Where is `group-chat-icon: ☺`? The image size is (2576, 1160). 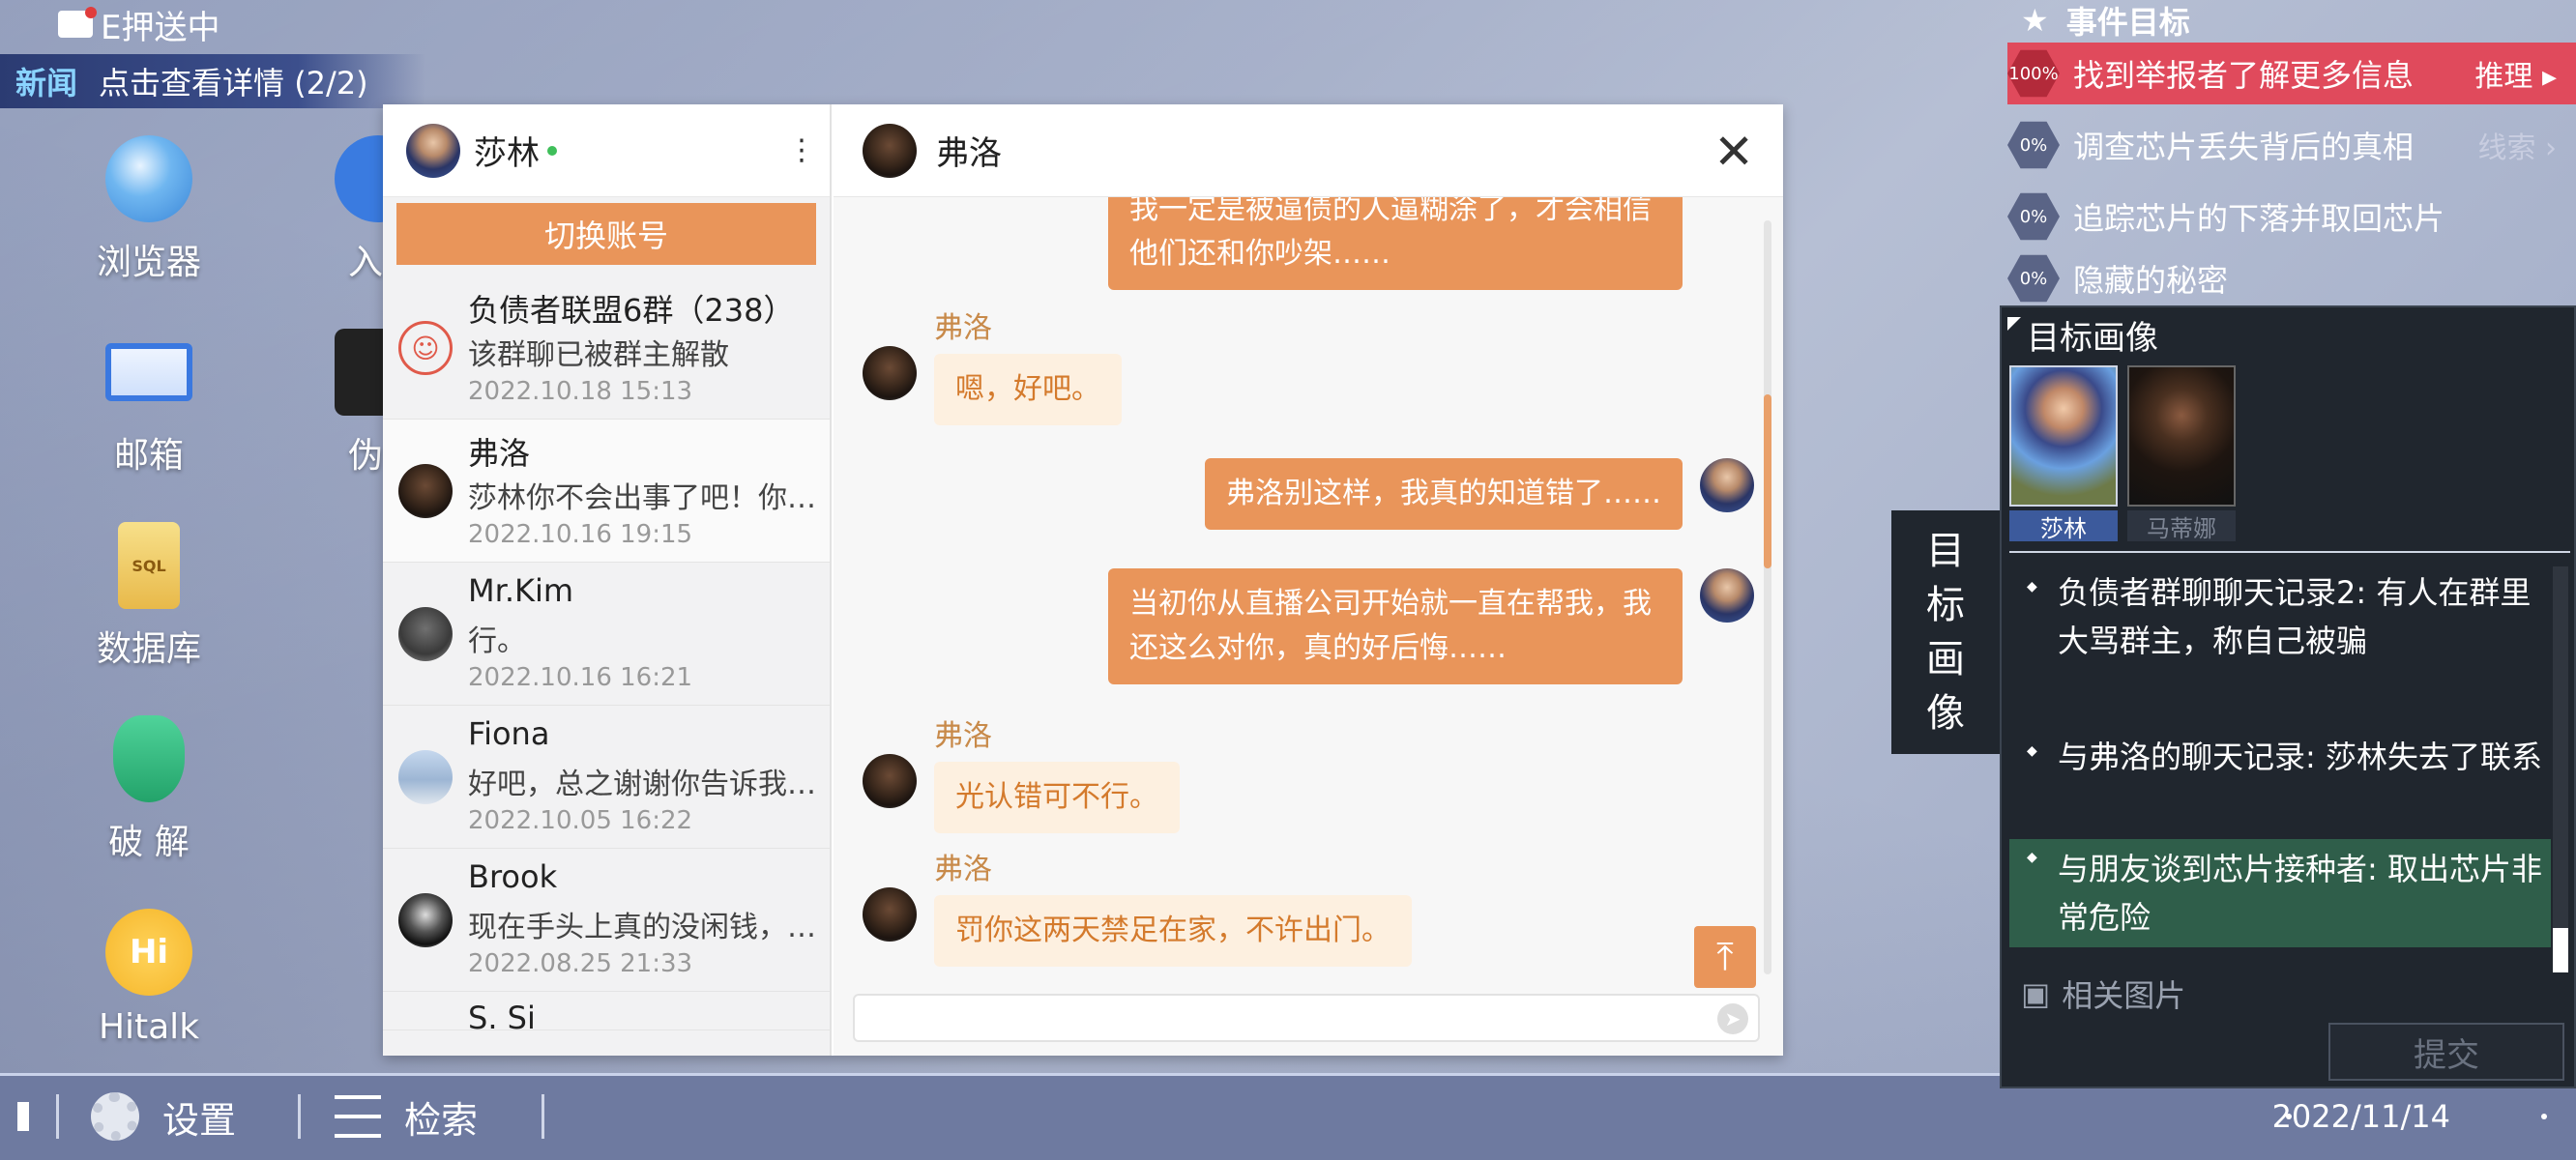 group-chat-icon: ☺ is located at coordinates (425, 348).